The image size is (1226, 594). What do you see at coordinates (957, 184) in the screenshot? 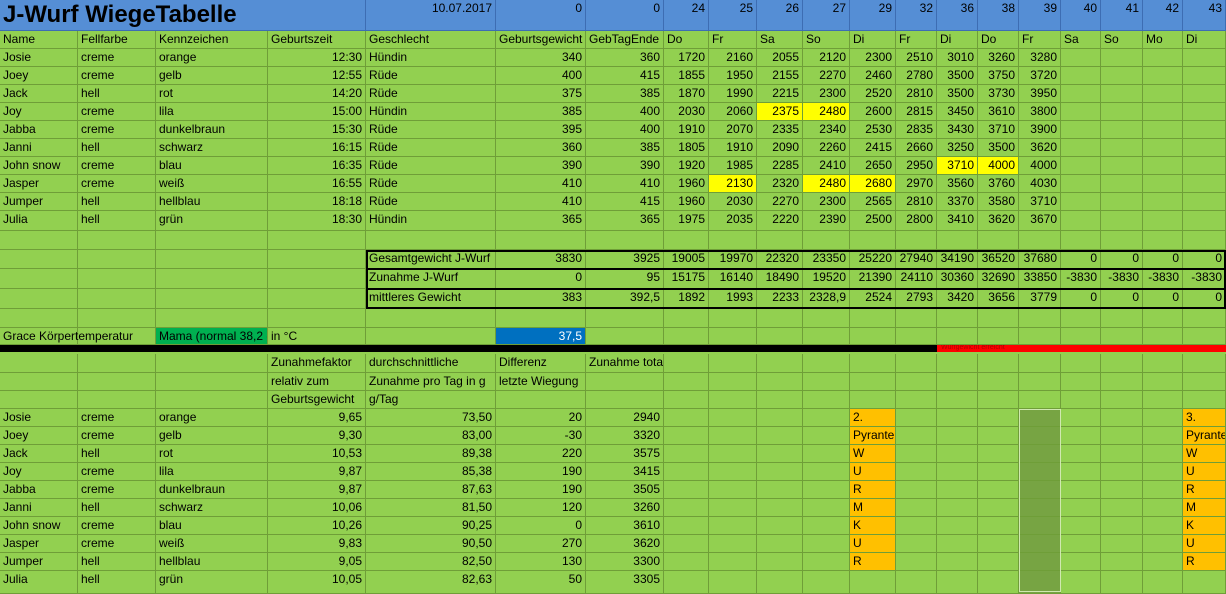
I see `puppy-weight: 3560` at bounding box center [957, 184].